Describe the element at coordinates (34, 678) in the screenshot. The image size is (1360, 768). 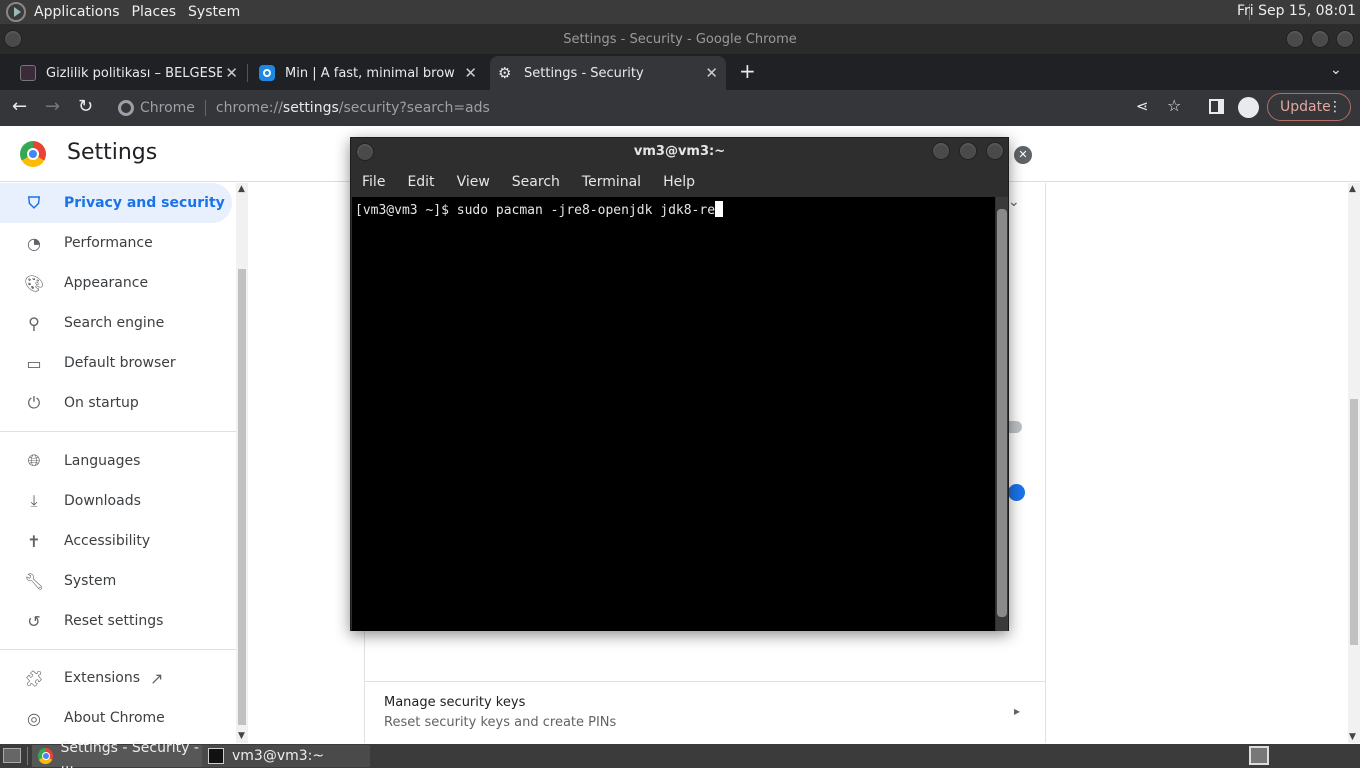
I see `puzzle-icon: 🧩︎` at that location.